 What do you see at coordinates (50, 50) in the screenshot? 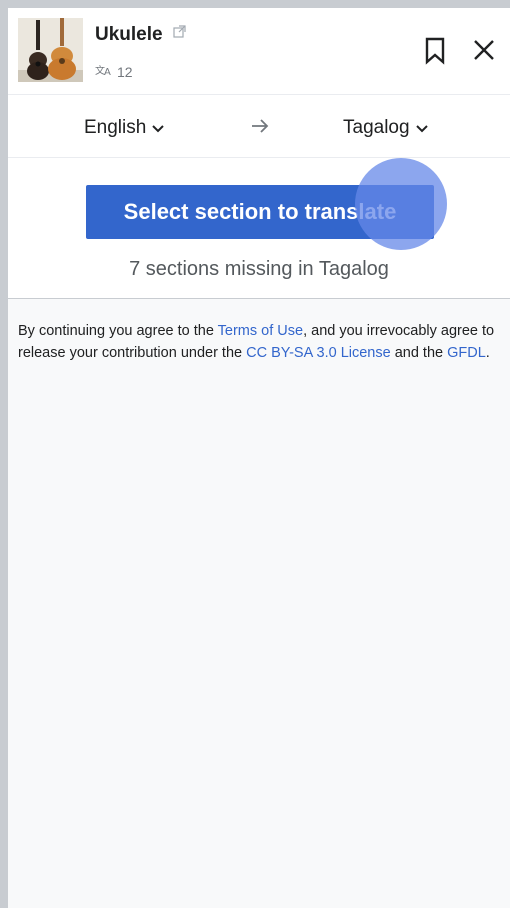
I see `article-thumbnail` at bounding box center [50, 50].